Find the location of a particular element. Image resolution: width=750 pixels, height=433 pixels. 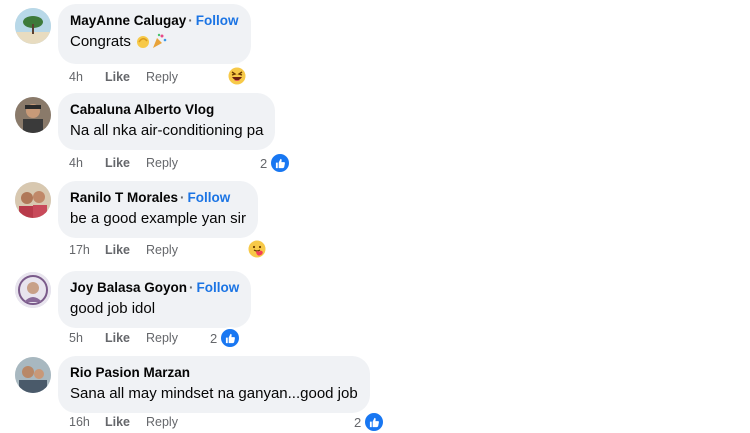

comment-author: Rio Pasion Marzan is located at coordinates (130, 372).